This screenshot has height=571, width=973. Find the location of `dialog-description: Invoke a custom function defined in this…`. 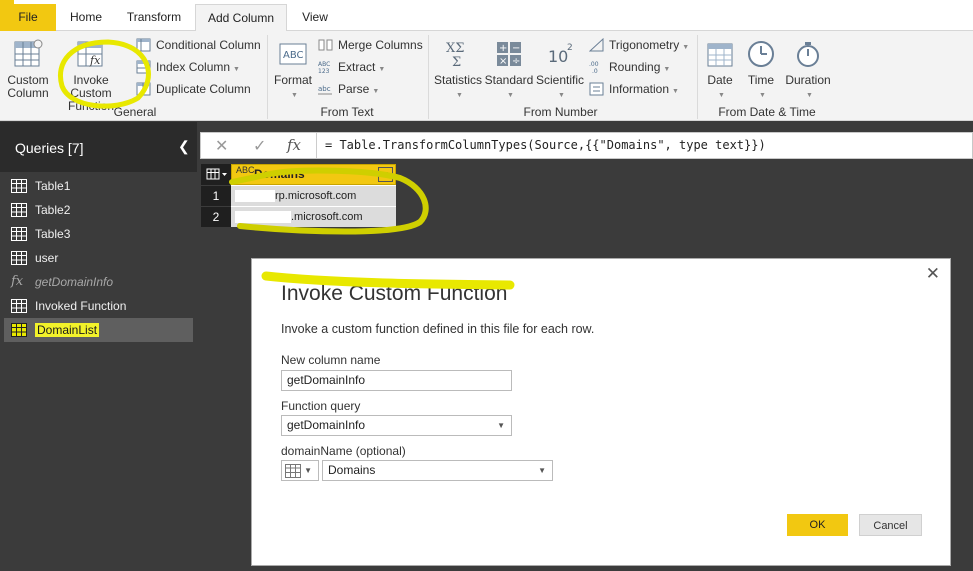

dialog-description: Invoke a custom function defined in this… is located at coordinates (438, 329).